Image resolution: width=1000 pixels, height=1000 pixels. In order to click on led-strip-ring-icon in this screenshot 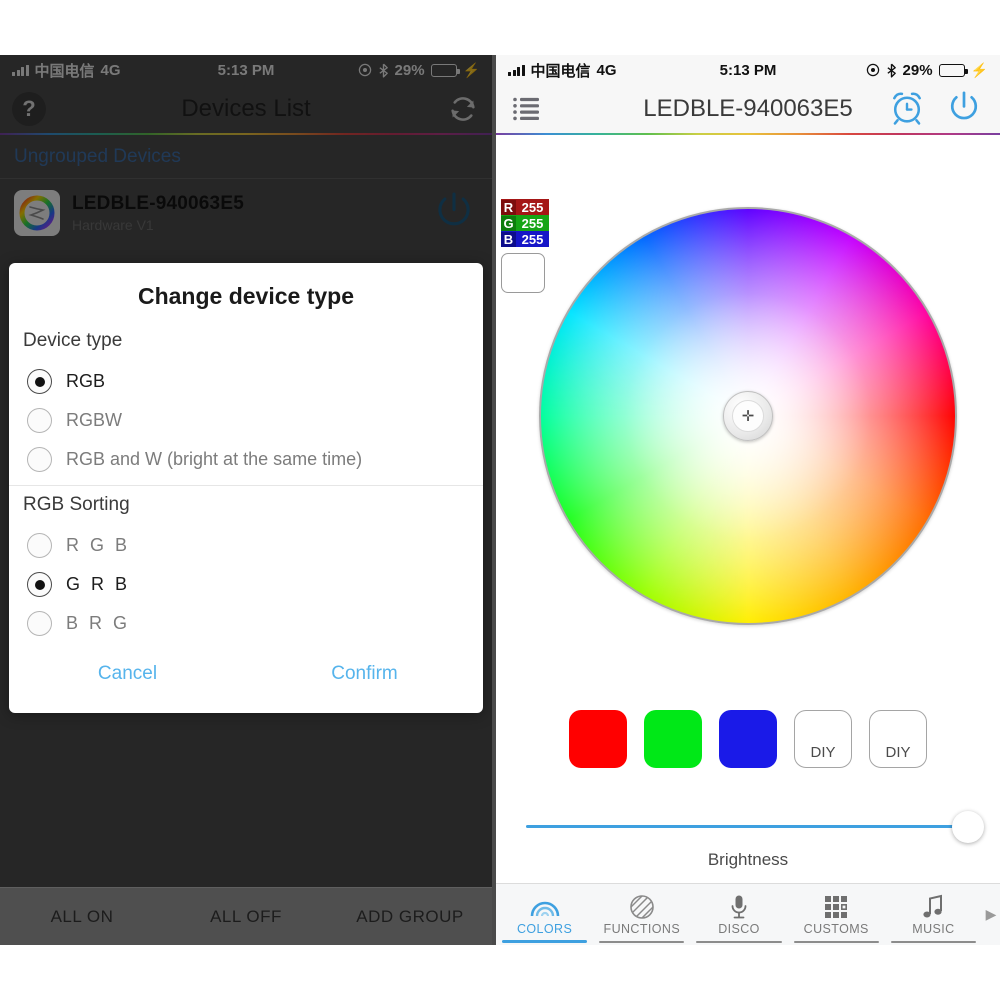, I will do `click(37, 213)`.